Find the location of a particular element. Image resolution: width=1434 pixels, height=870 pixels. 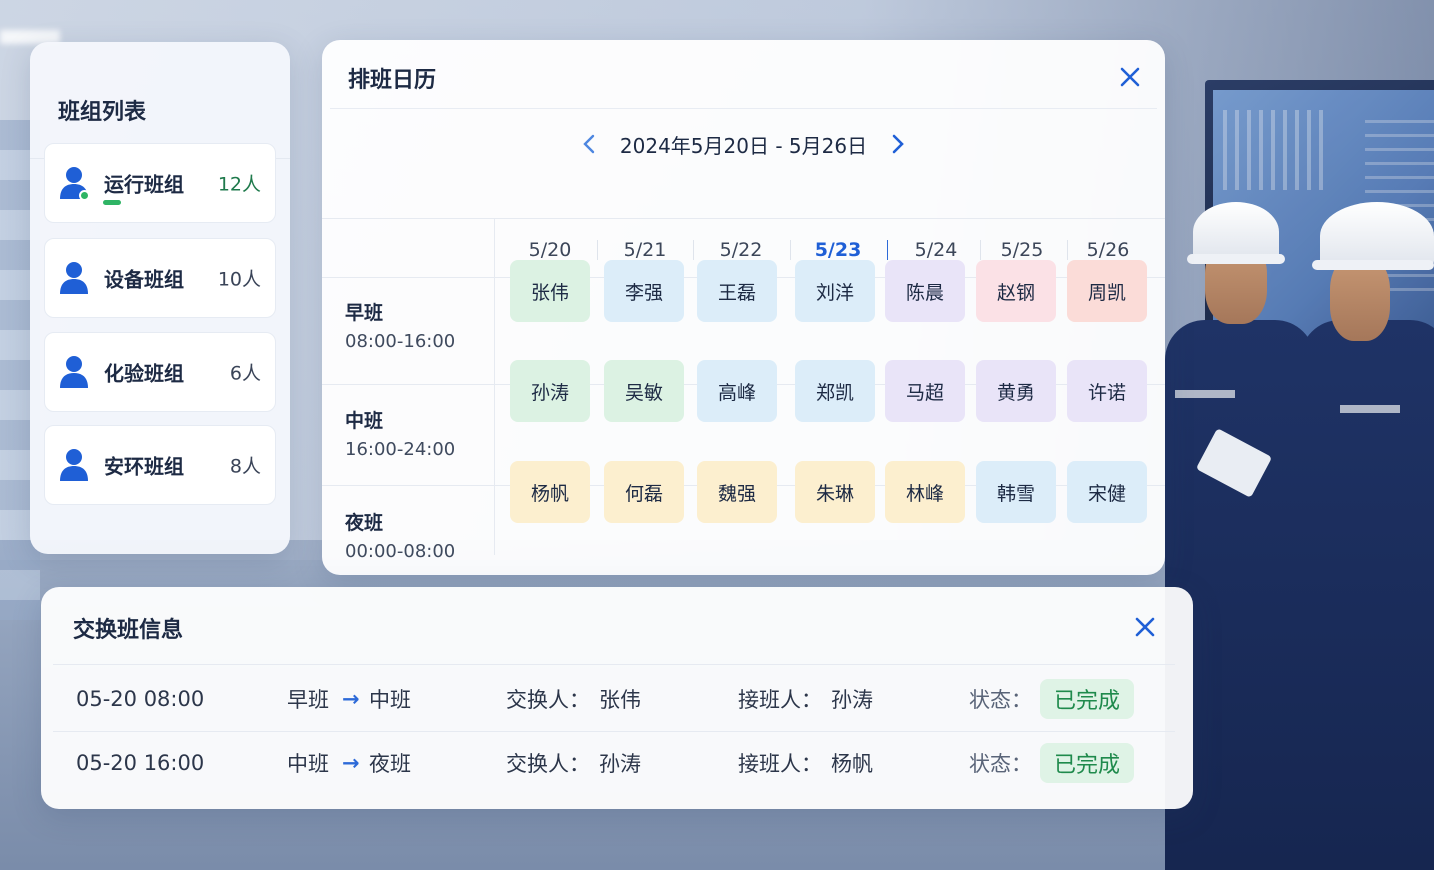

shift-name: 早班 is located at coordinates (364, 313).